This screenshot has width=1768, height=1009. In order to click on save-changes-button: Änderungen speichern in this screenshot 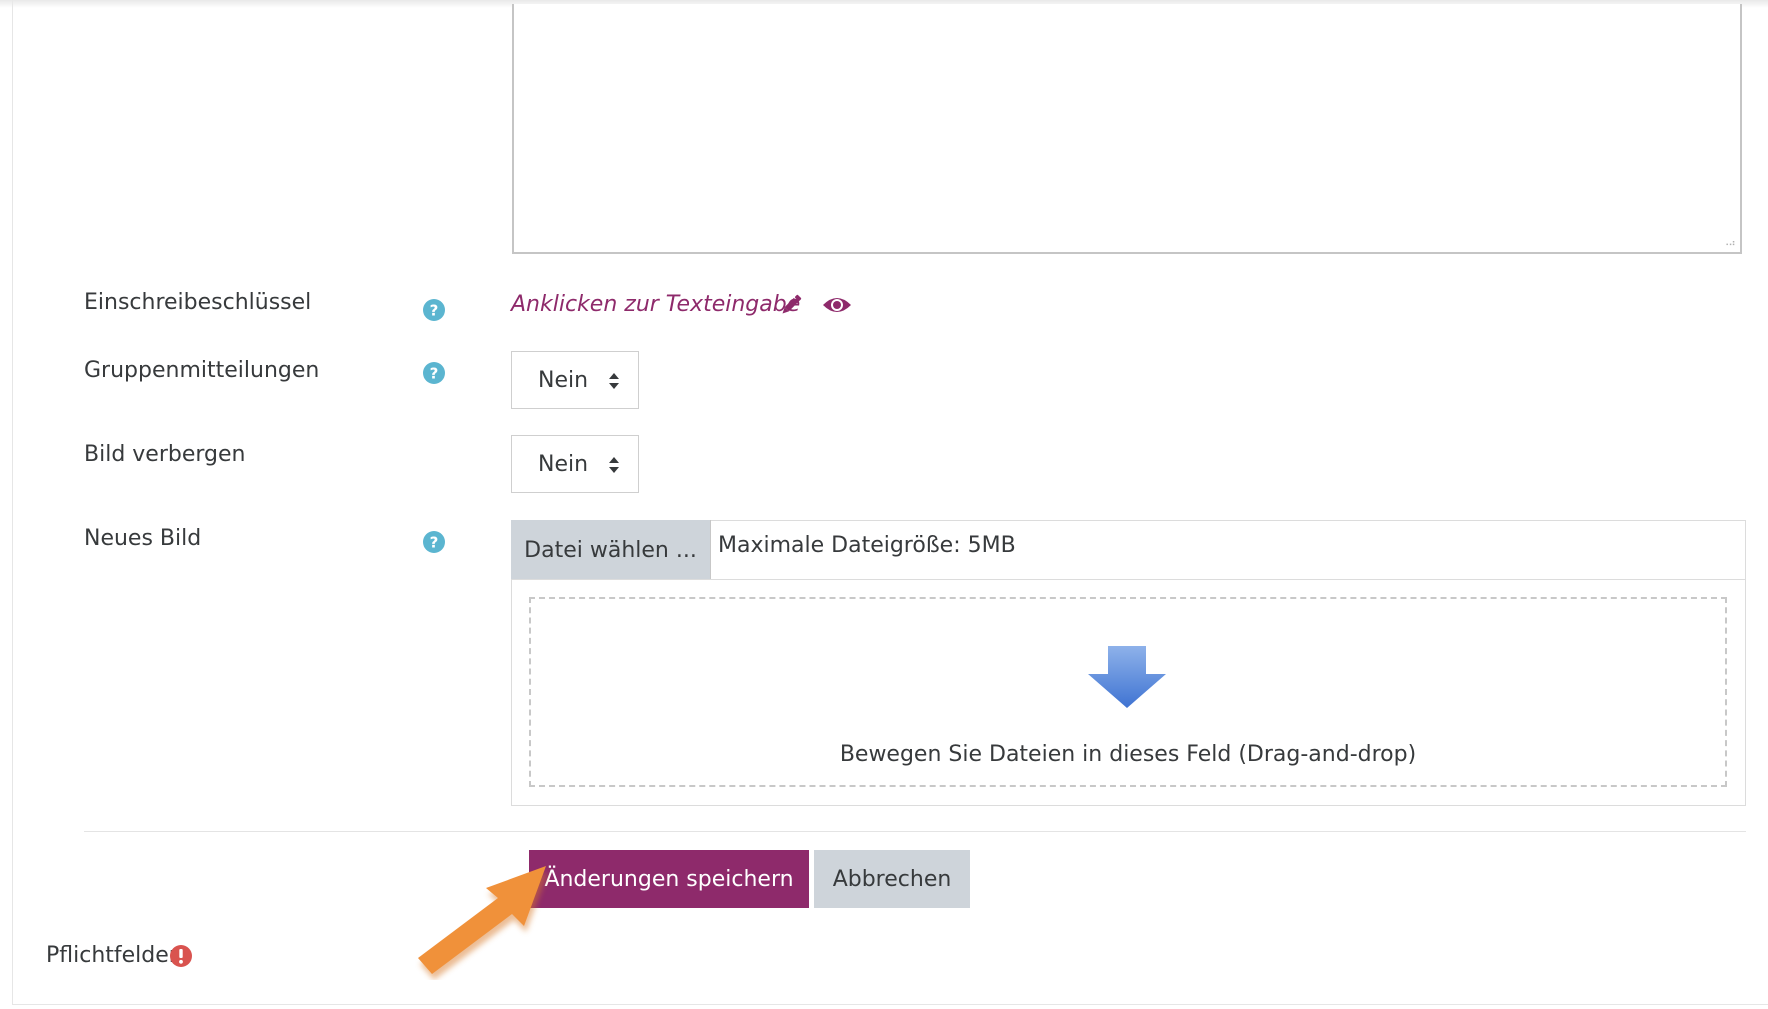, I will do `click(669, 879)`.